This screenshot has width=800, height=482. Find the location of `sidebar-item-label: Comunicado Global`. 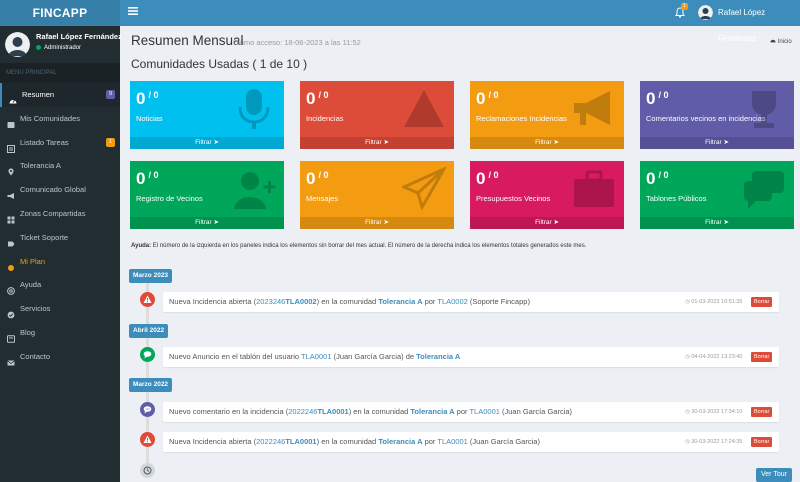

sidebar-item-label: Comunicado Global is located at coordinates (53, 190).